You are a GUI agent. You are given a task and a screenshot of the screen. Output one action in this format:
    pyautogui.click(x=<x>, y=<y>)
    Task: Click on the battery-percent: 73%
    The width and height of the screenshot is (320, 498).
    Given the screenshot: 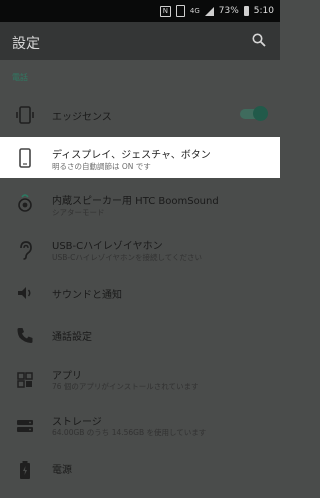 What is the action you would take?
    pyautogui.click(x=228, y=11)
    